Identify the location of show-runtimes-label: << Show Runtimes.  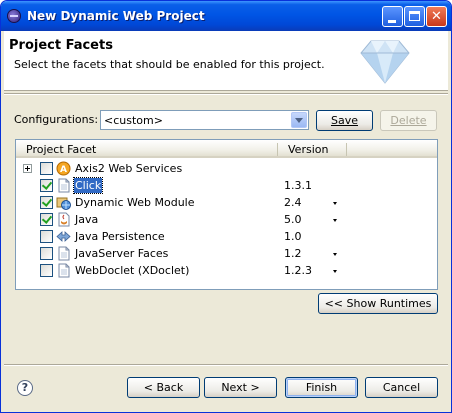
(378, 303).